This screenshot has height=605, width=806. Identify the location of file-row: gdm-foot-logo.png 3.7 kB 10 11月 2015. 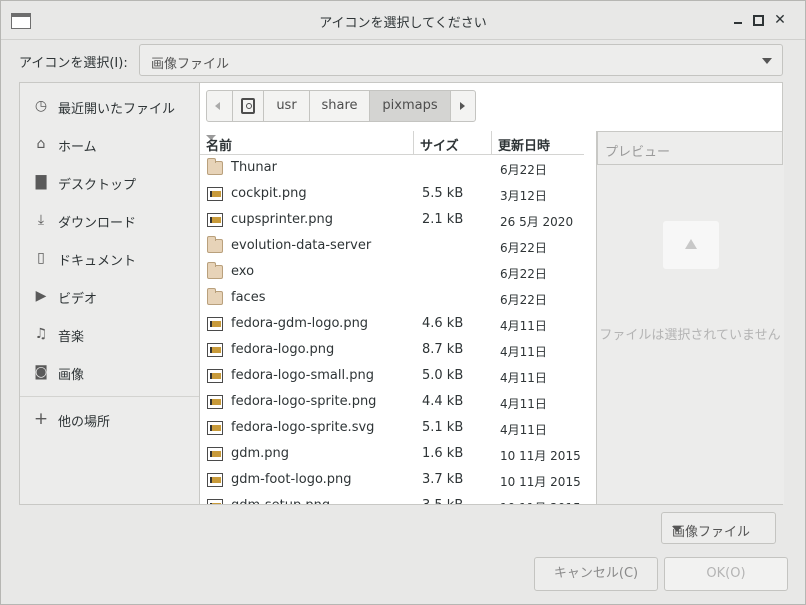
(392, 480).